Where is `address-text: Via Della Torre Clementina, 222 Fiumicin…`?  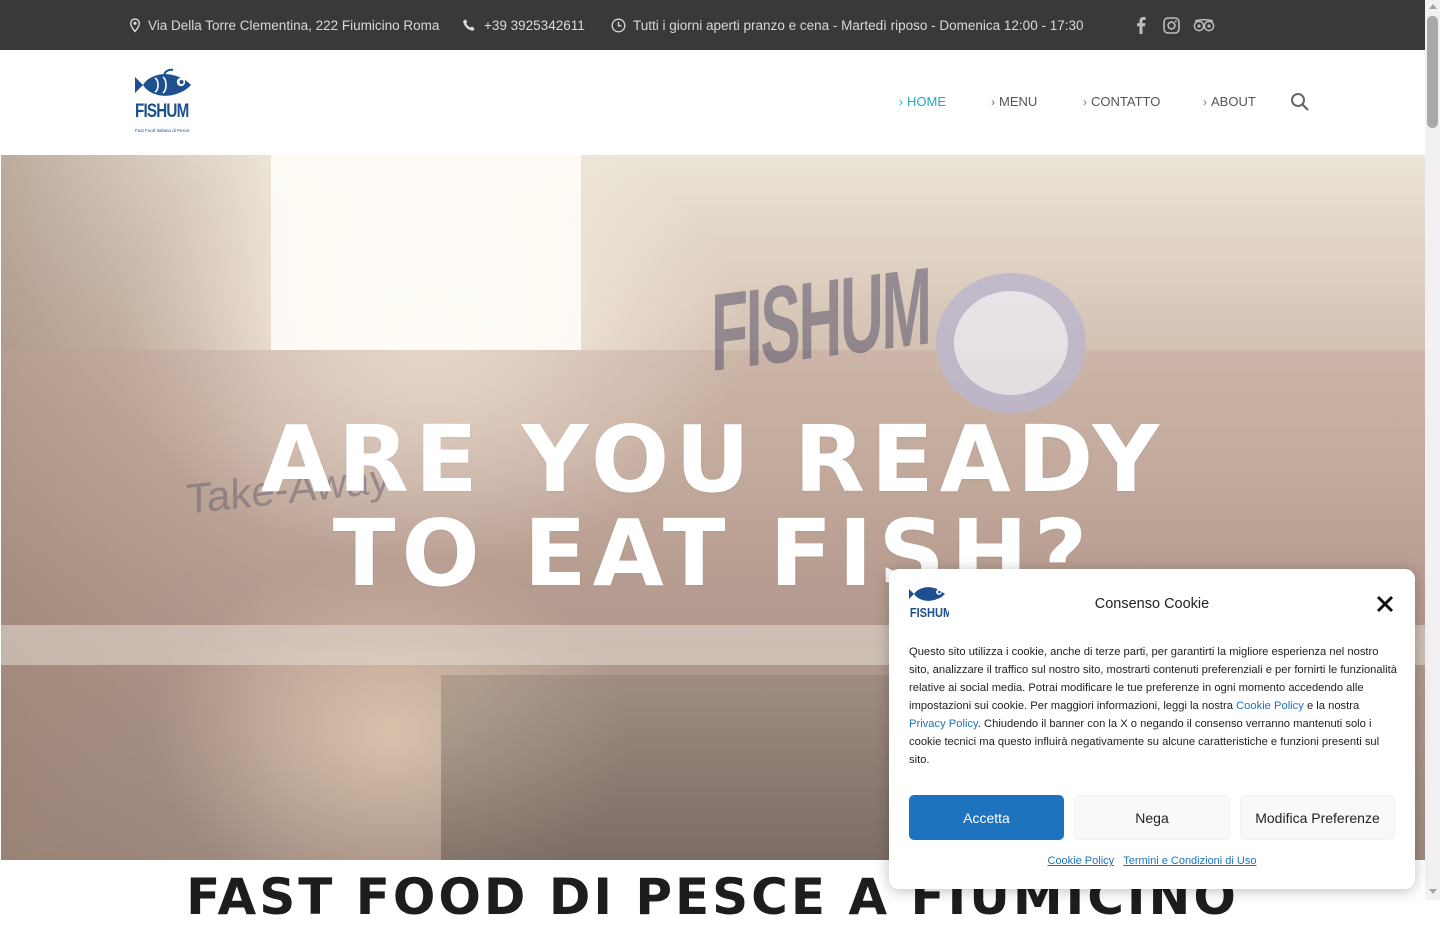 address-text: Via Della Torre Clementina, 222 Fiumicin… is located at coordinates (294, 25).